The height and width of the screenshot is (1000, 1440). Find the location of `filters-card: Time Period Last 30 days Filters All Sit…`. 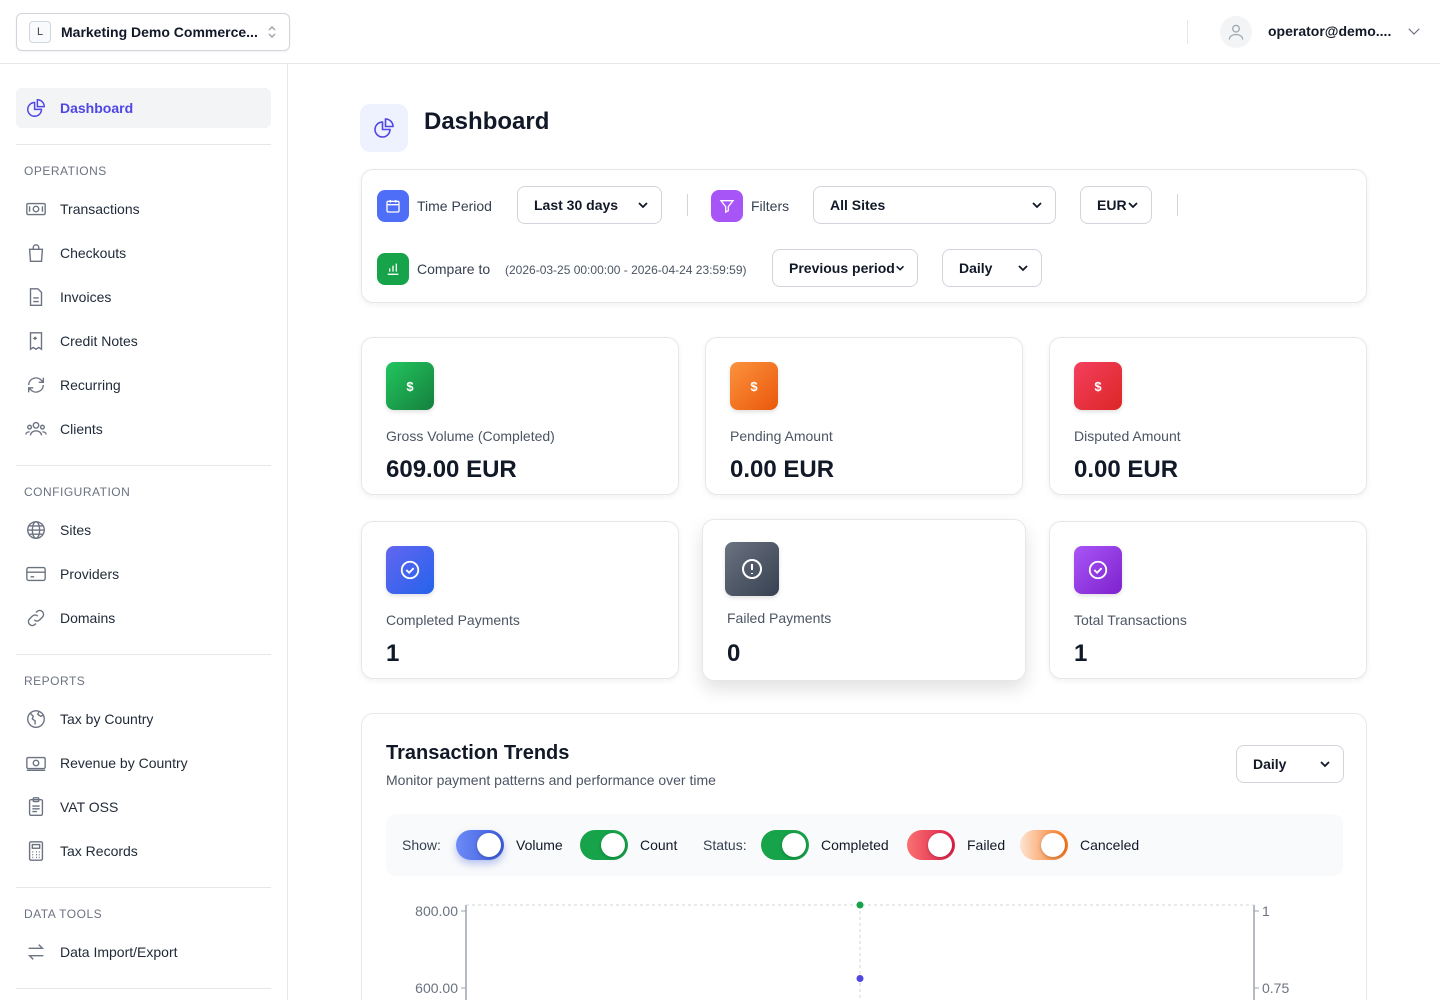

filters-card: Time Period Last 30 days Filters All Sit… is located at coordinates (864, 236).